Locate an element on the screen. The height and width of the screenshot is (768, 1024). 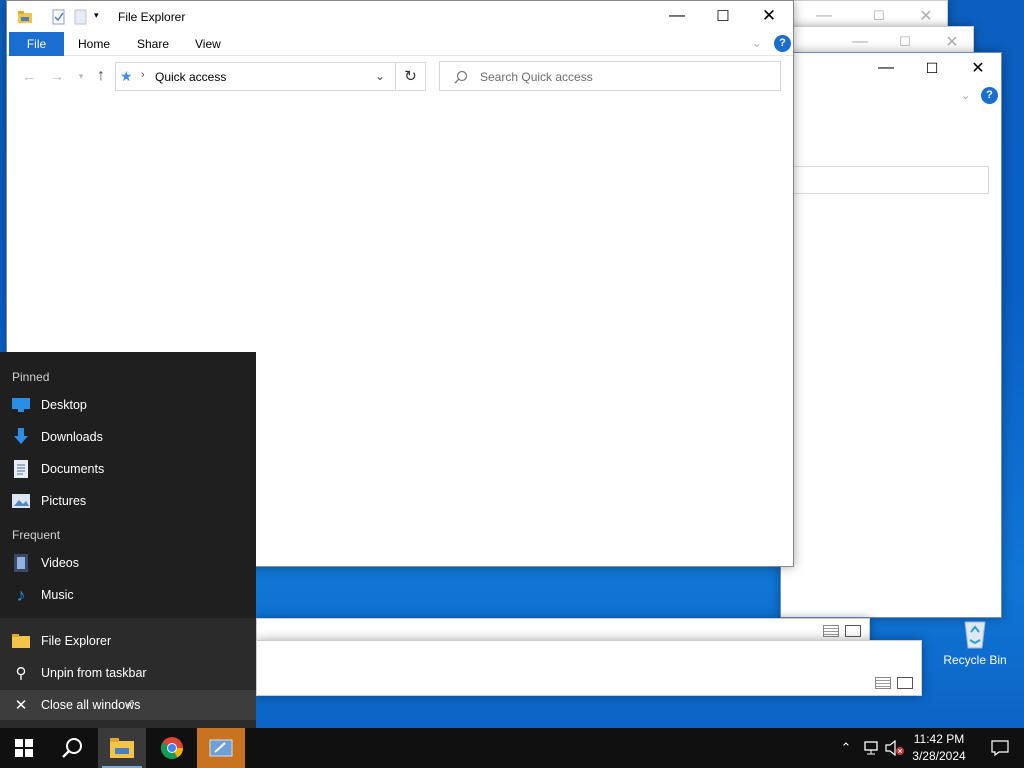
customize-toolbar-icon: ▾ is located at coordinates (96, 15).